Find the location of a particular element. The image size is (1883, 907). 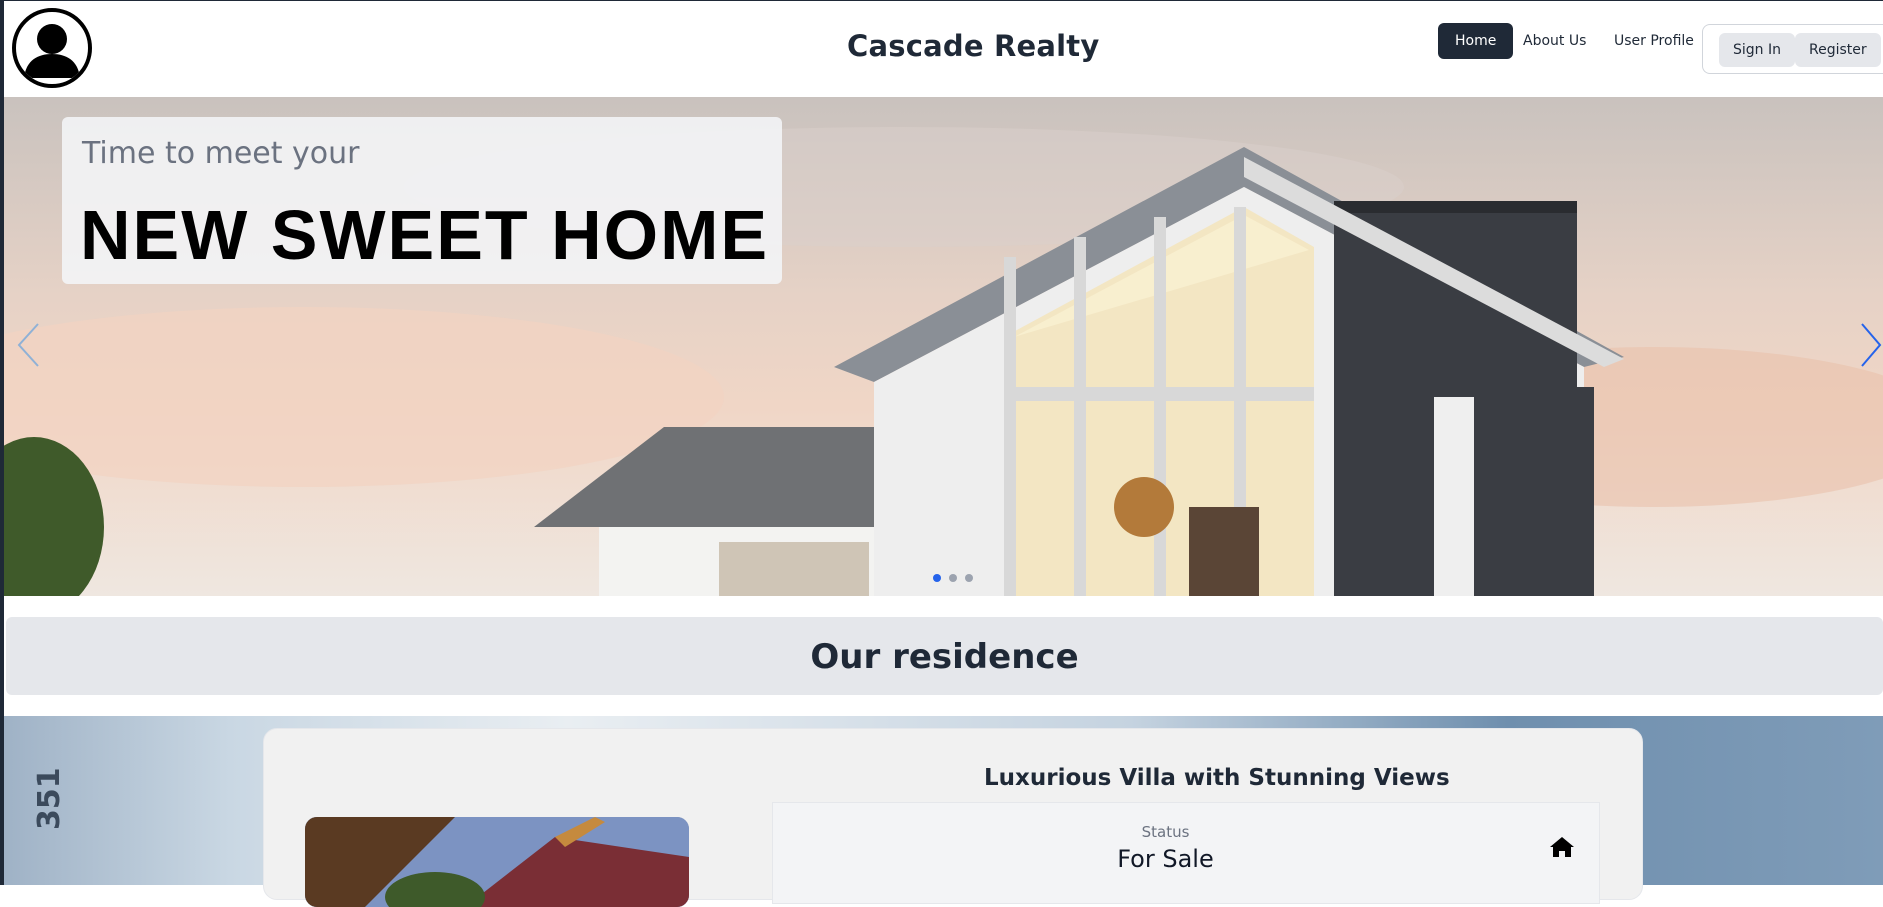

hero-headline-card: Time to meet your NEW SWEET HOME is located at coordinates (422, 200).